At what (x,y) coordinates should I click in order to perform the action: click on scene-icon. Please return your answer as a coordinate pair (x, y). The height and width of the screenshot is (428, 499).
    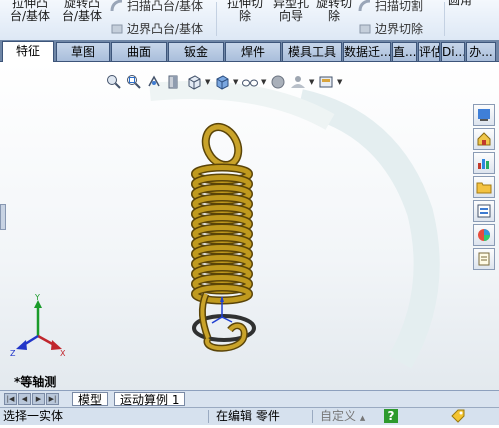
    Looking at the image, I should click on (298, 82).